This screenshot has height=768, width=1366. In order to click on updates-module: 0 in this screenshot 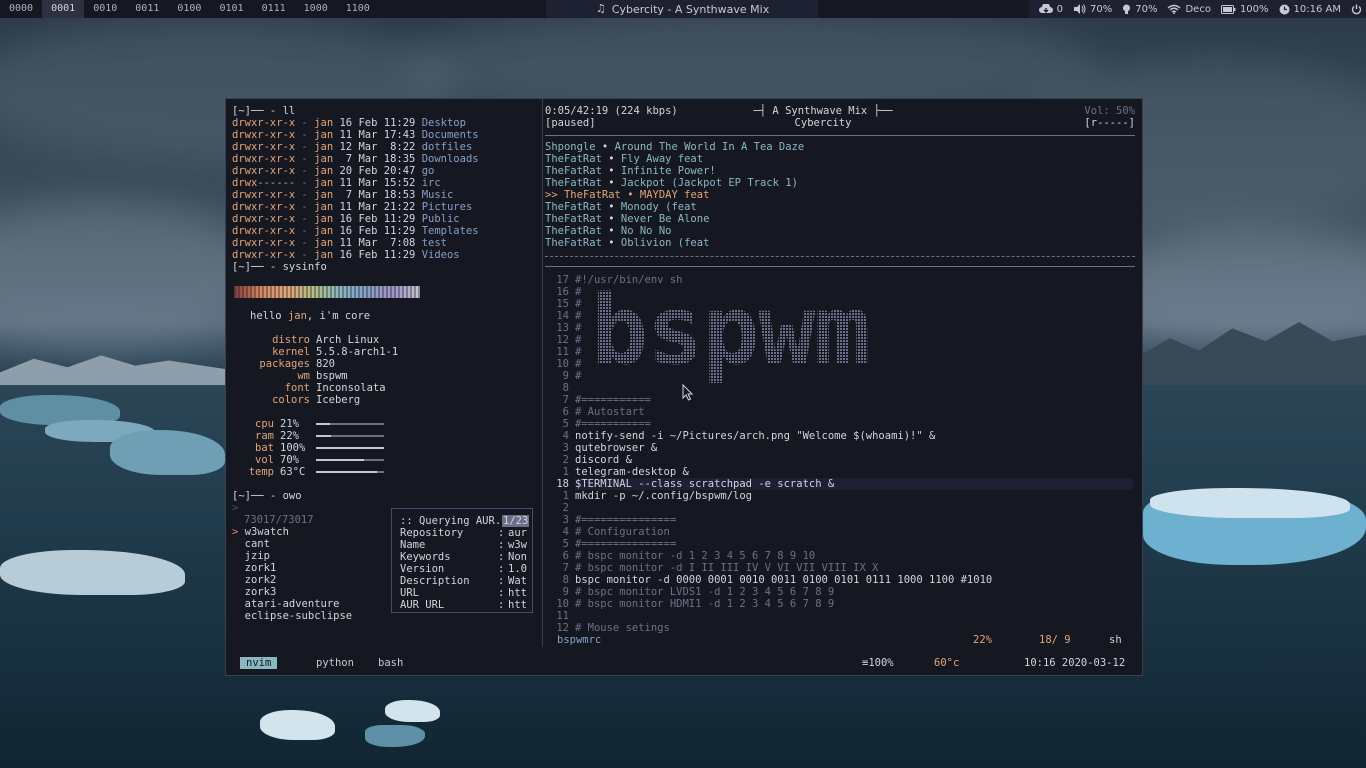, I will do `click(1050, 9)`.